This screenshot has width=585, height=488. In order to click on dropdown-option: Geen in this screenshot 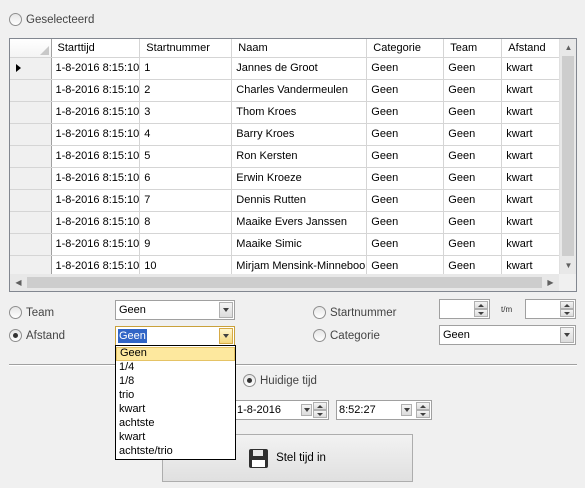, I will do `click(175, 354)`.